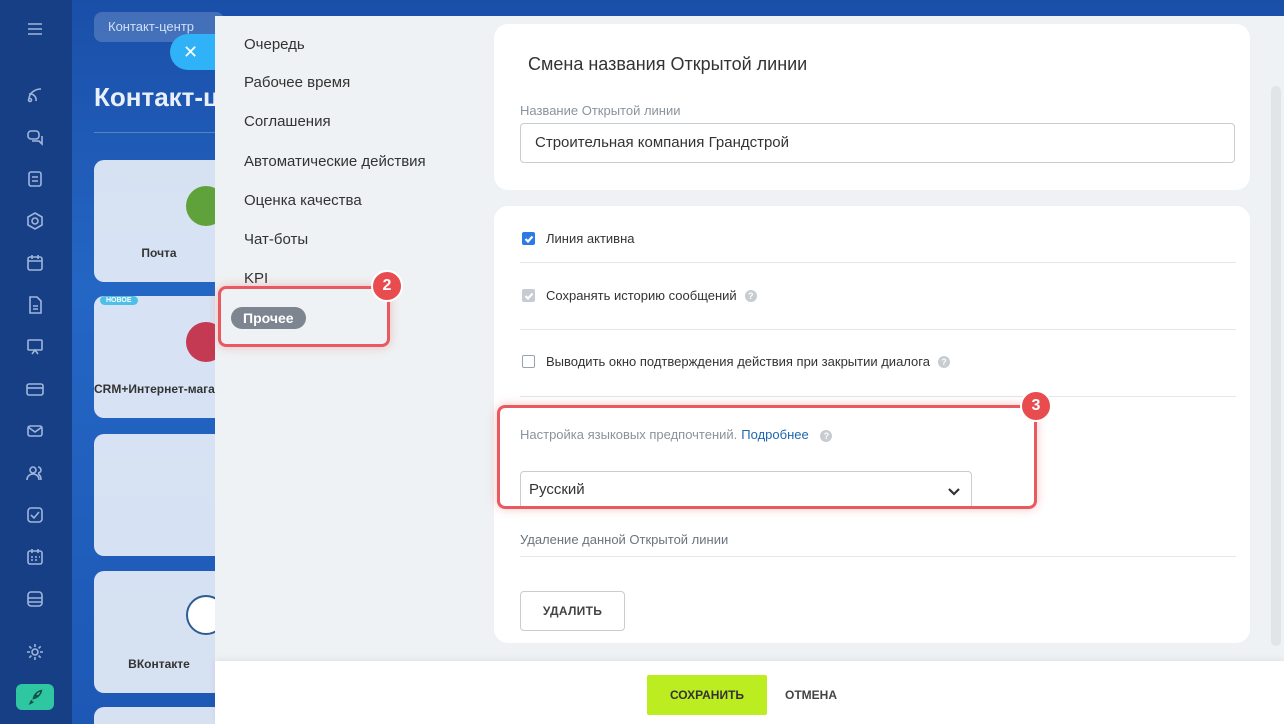 This screenshot has width=1284, height=724. What do you see at coordinates (35, 263) in the screenshot?
I see `calendar-icon` at bounding box center [35, 263].